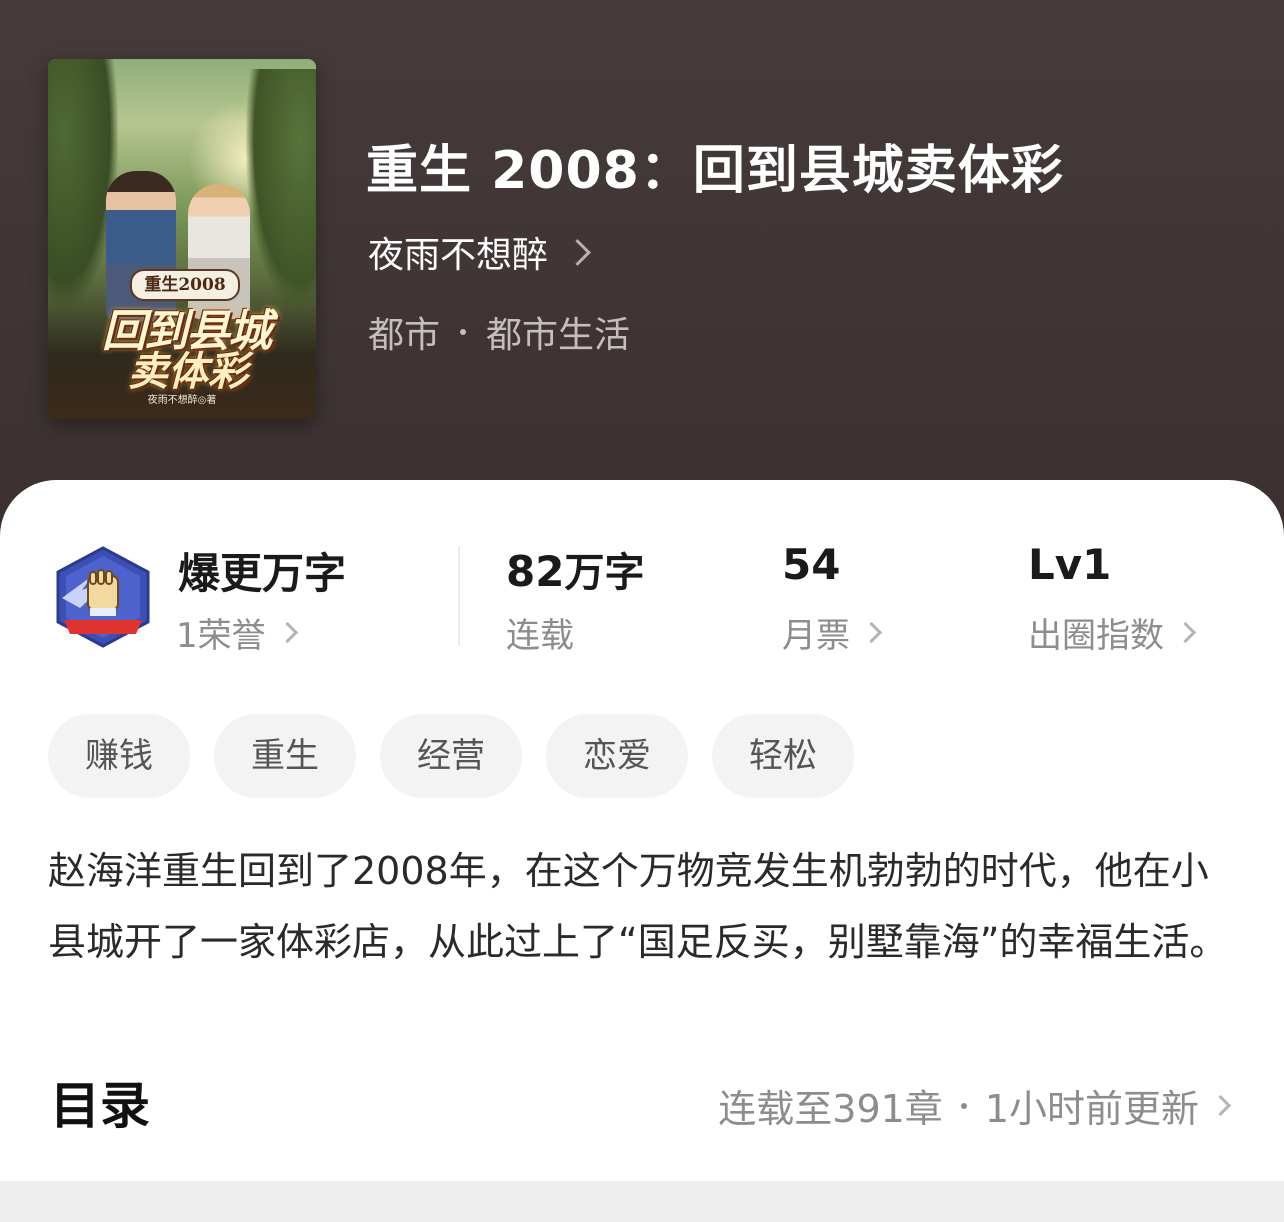 This screenshot has height=1222, width=1284. I want to click on toc-link: 连载至391章 1小时前更新, so click(975, 1105).